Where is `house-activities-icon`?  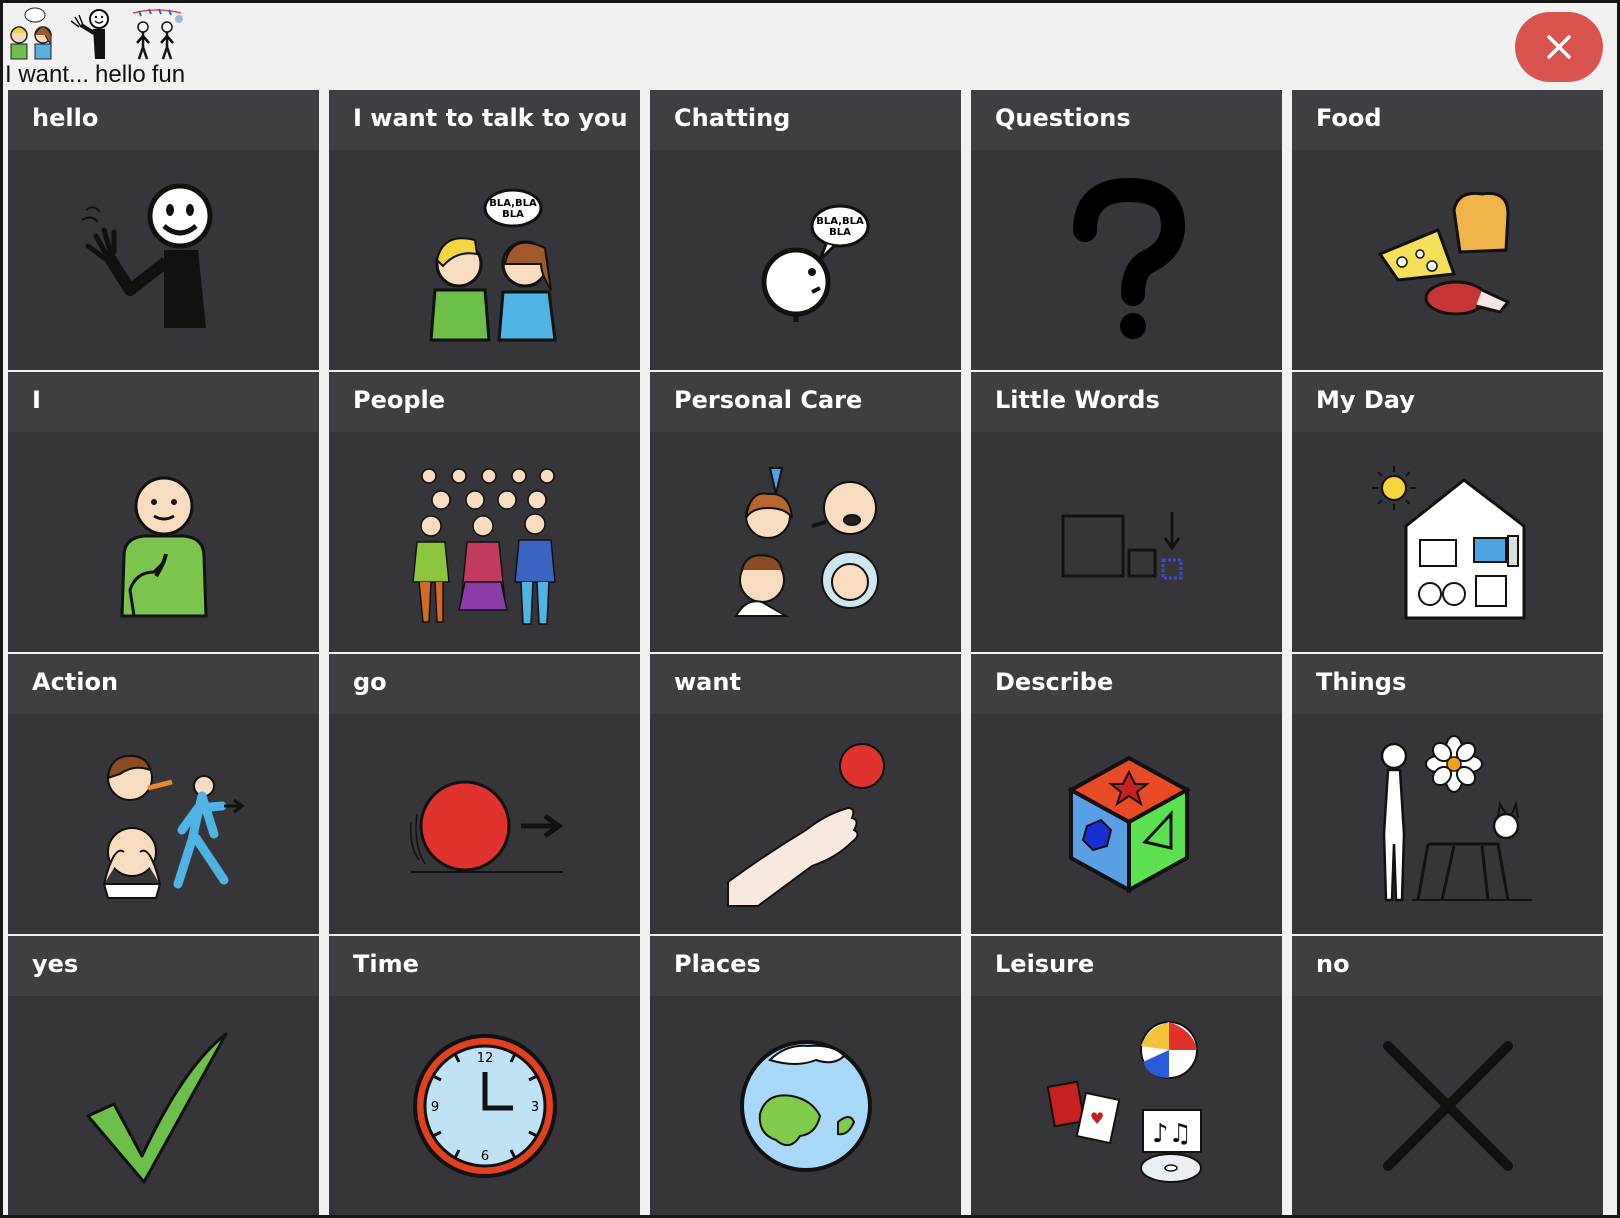
house-activities-icon is located at coordinates (1448, 543).